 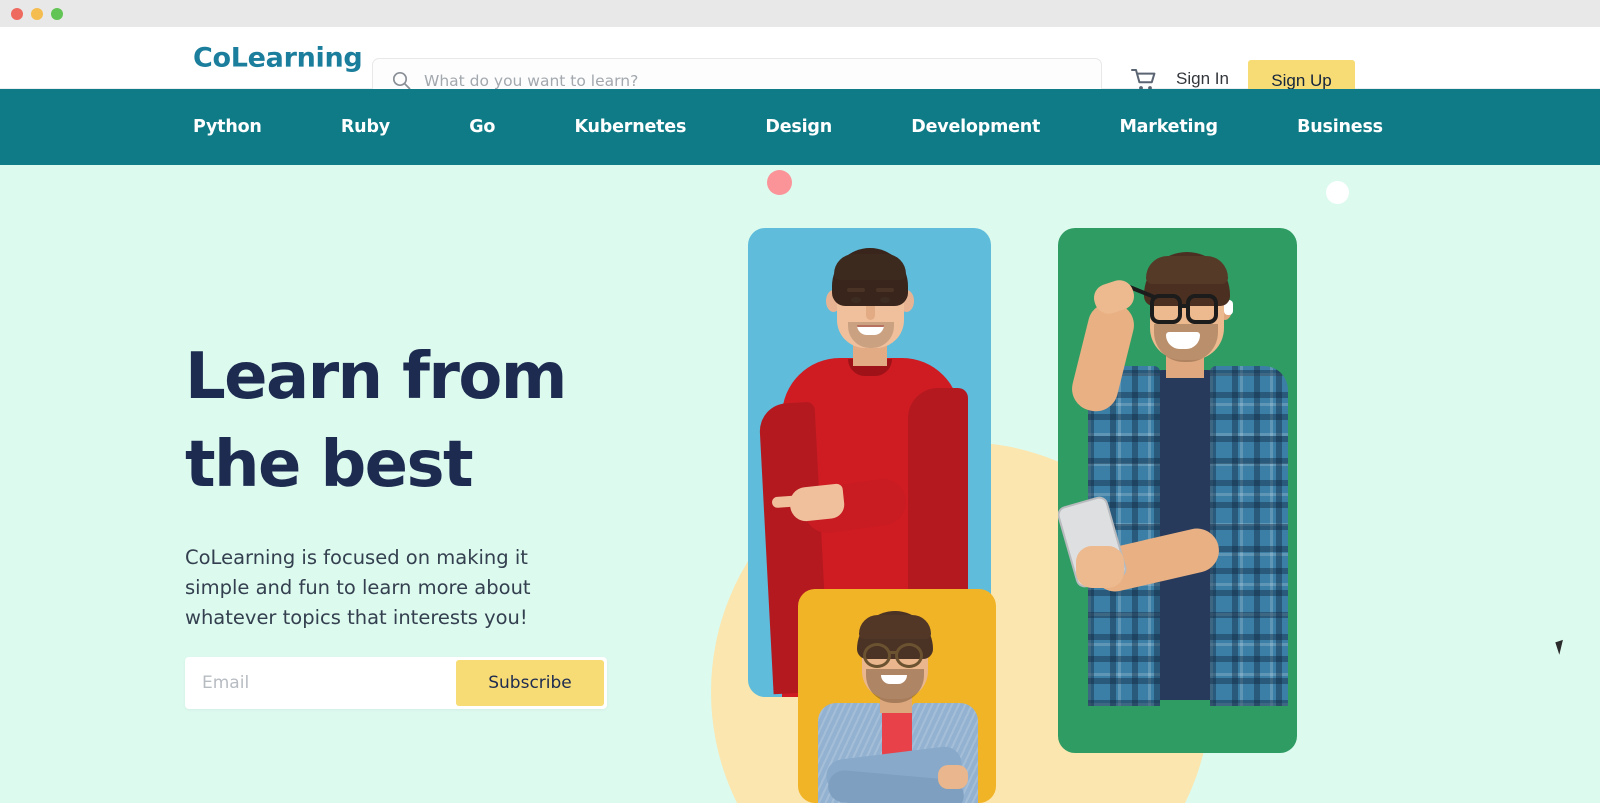 I want to click on nav-item-development: Development, so click(x=975, y=127).